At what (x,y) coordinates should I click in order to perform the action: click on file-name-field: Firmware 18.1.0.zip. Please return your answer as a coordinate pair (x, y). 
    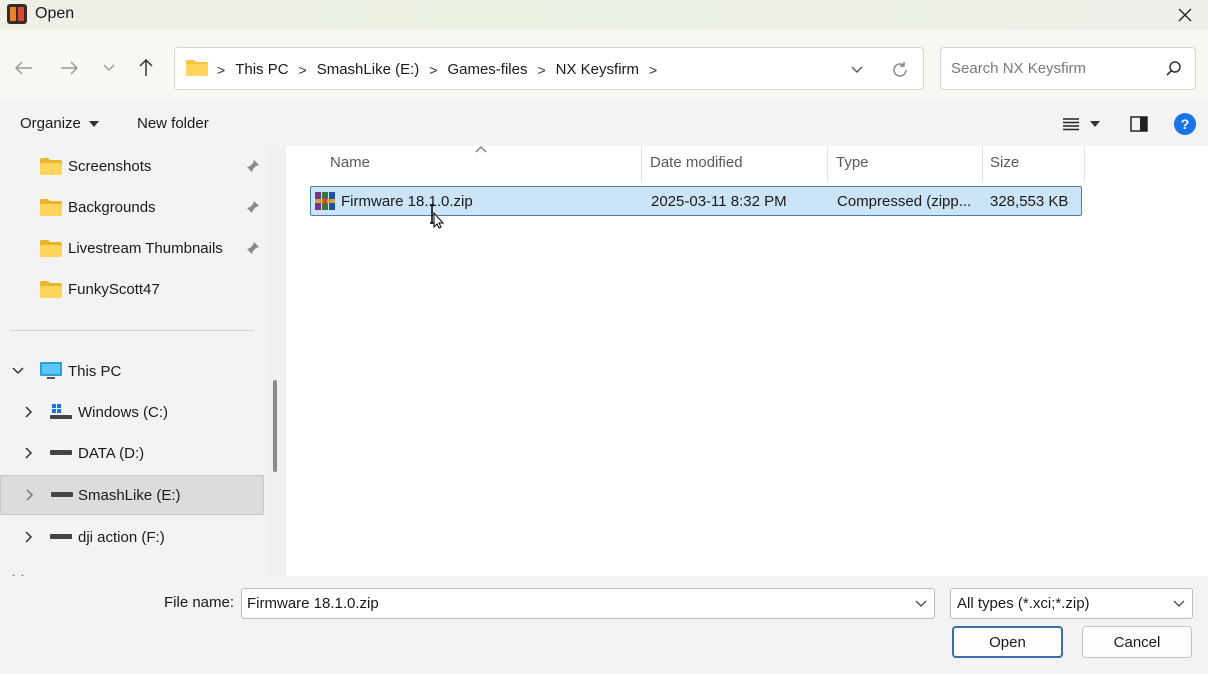
    Looking at the image, I should click on (588, 603).